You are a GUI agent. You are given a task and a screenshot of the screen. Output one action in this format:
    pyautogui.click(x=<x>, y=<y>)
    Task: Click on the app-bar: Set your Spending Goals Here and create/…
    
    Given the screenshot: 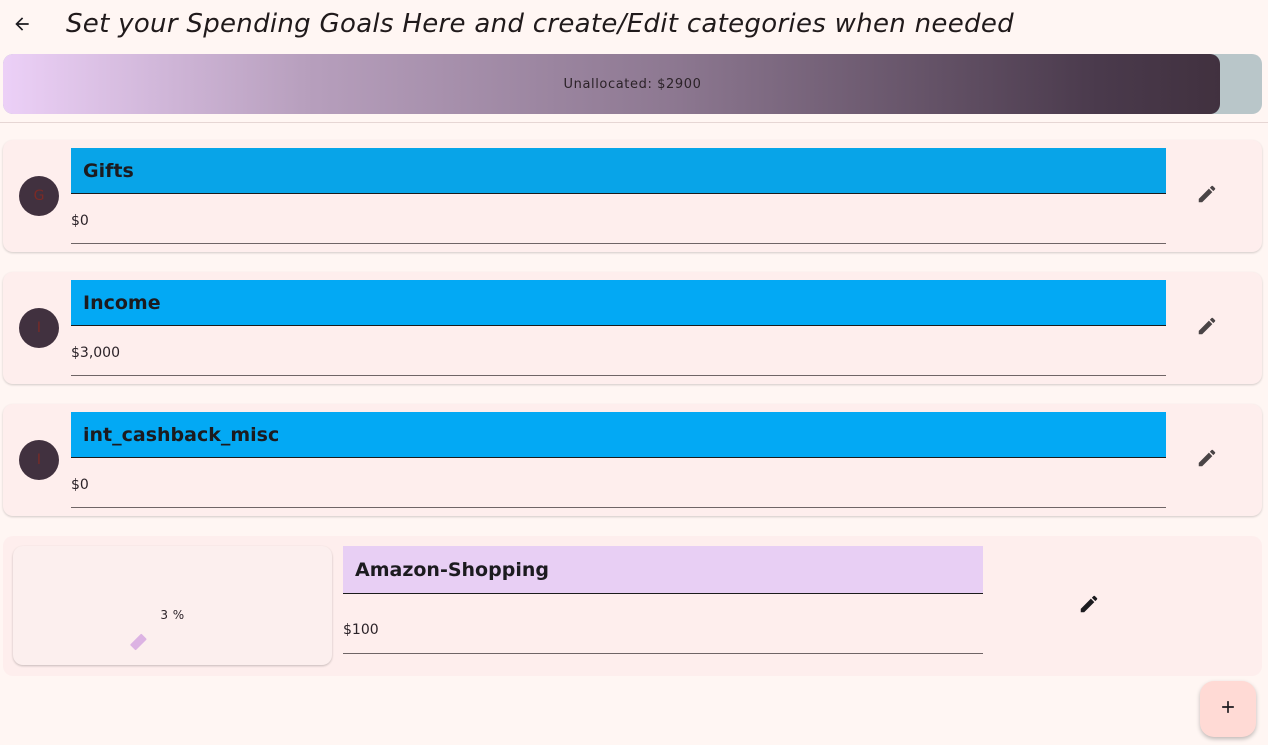 What is the action you would take?
    pyautogui.click(x=634, y=26)
    